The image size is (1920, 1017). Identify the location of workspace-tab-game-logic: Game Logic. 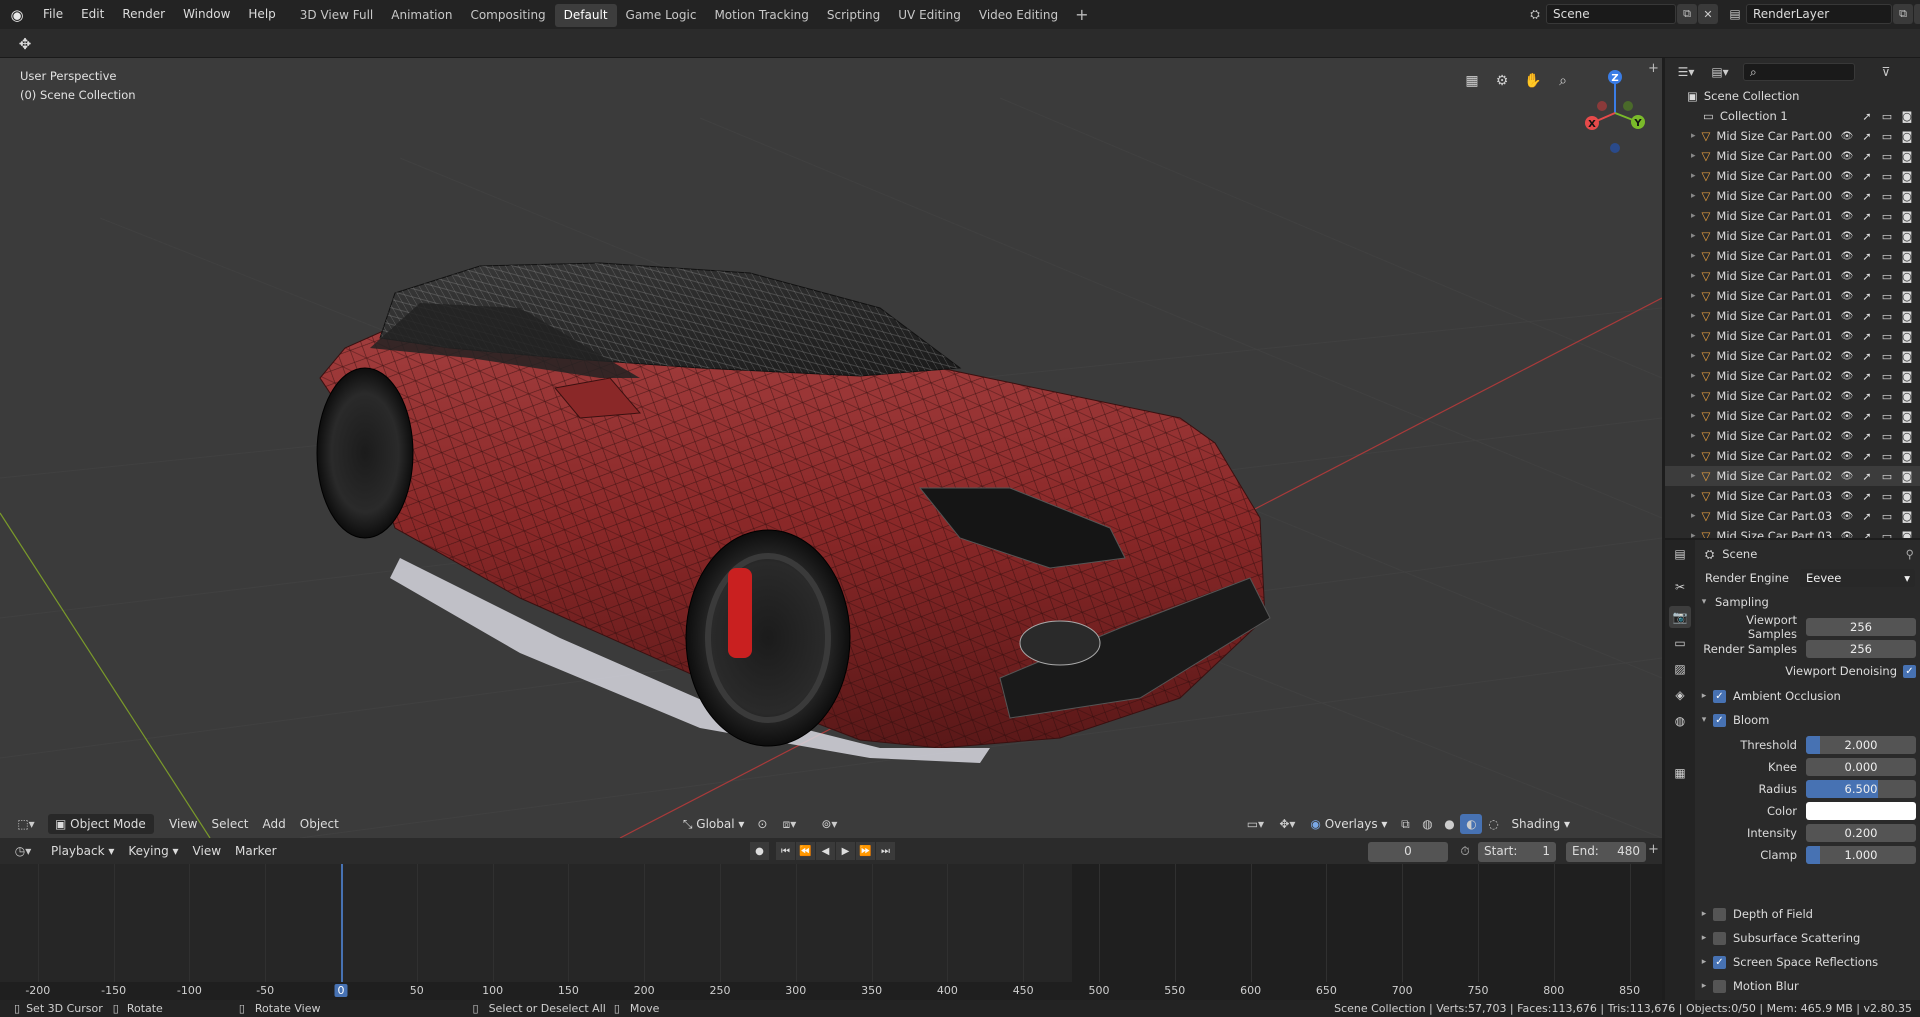
(661, 15).